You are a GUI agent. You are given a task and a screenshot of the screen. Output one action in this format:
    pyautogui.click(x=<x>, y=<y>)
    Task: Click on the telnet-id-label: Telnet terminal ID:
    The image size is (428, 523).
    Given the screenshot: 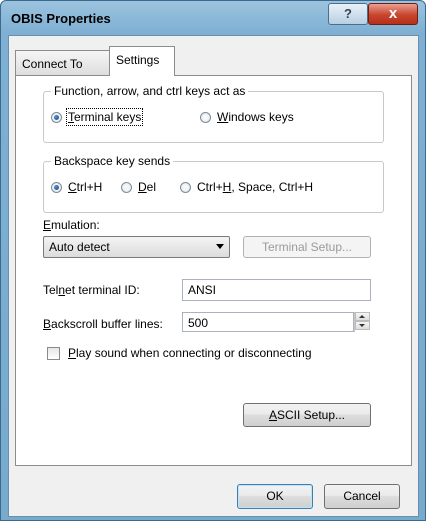 What is the action you would take?
    pyautogui.click(x=91, y=290)
    